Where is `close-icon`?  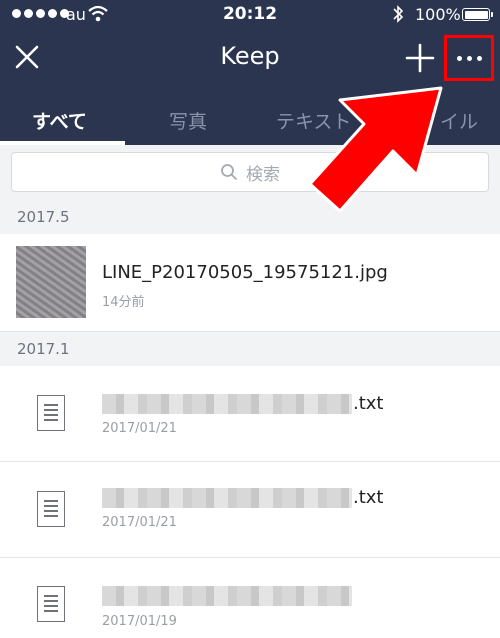 close-icon is located at coordinates (27, 57).